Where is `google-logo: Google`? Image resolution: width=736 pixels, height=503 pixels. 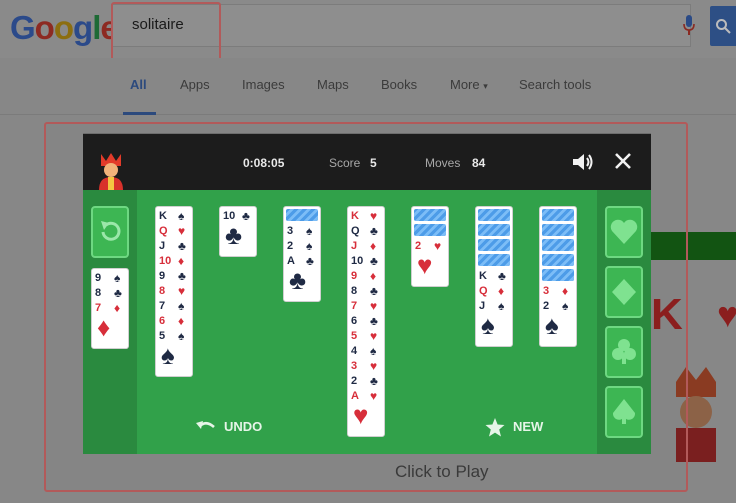
google-logo: Google is located at coordinates (64, 28).